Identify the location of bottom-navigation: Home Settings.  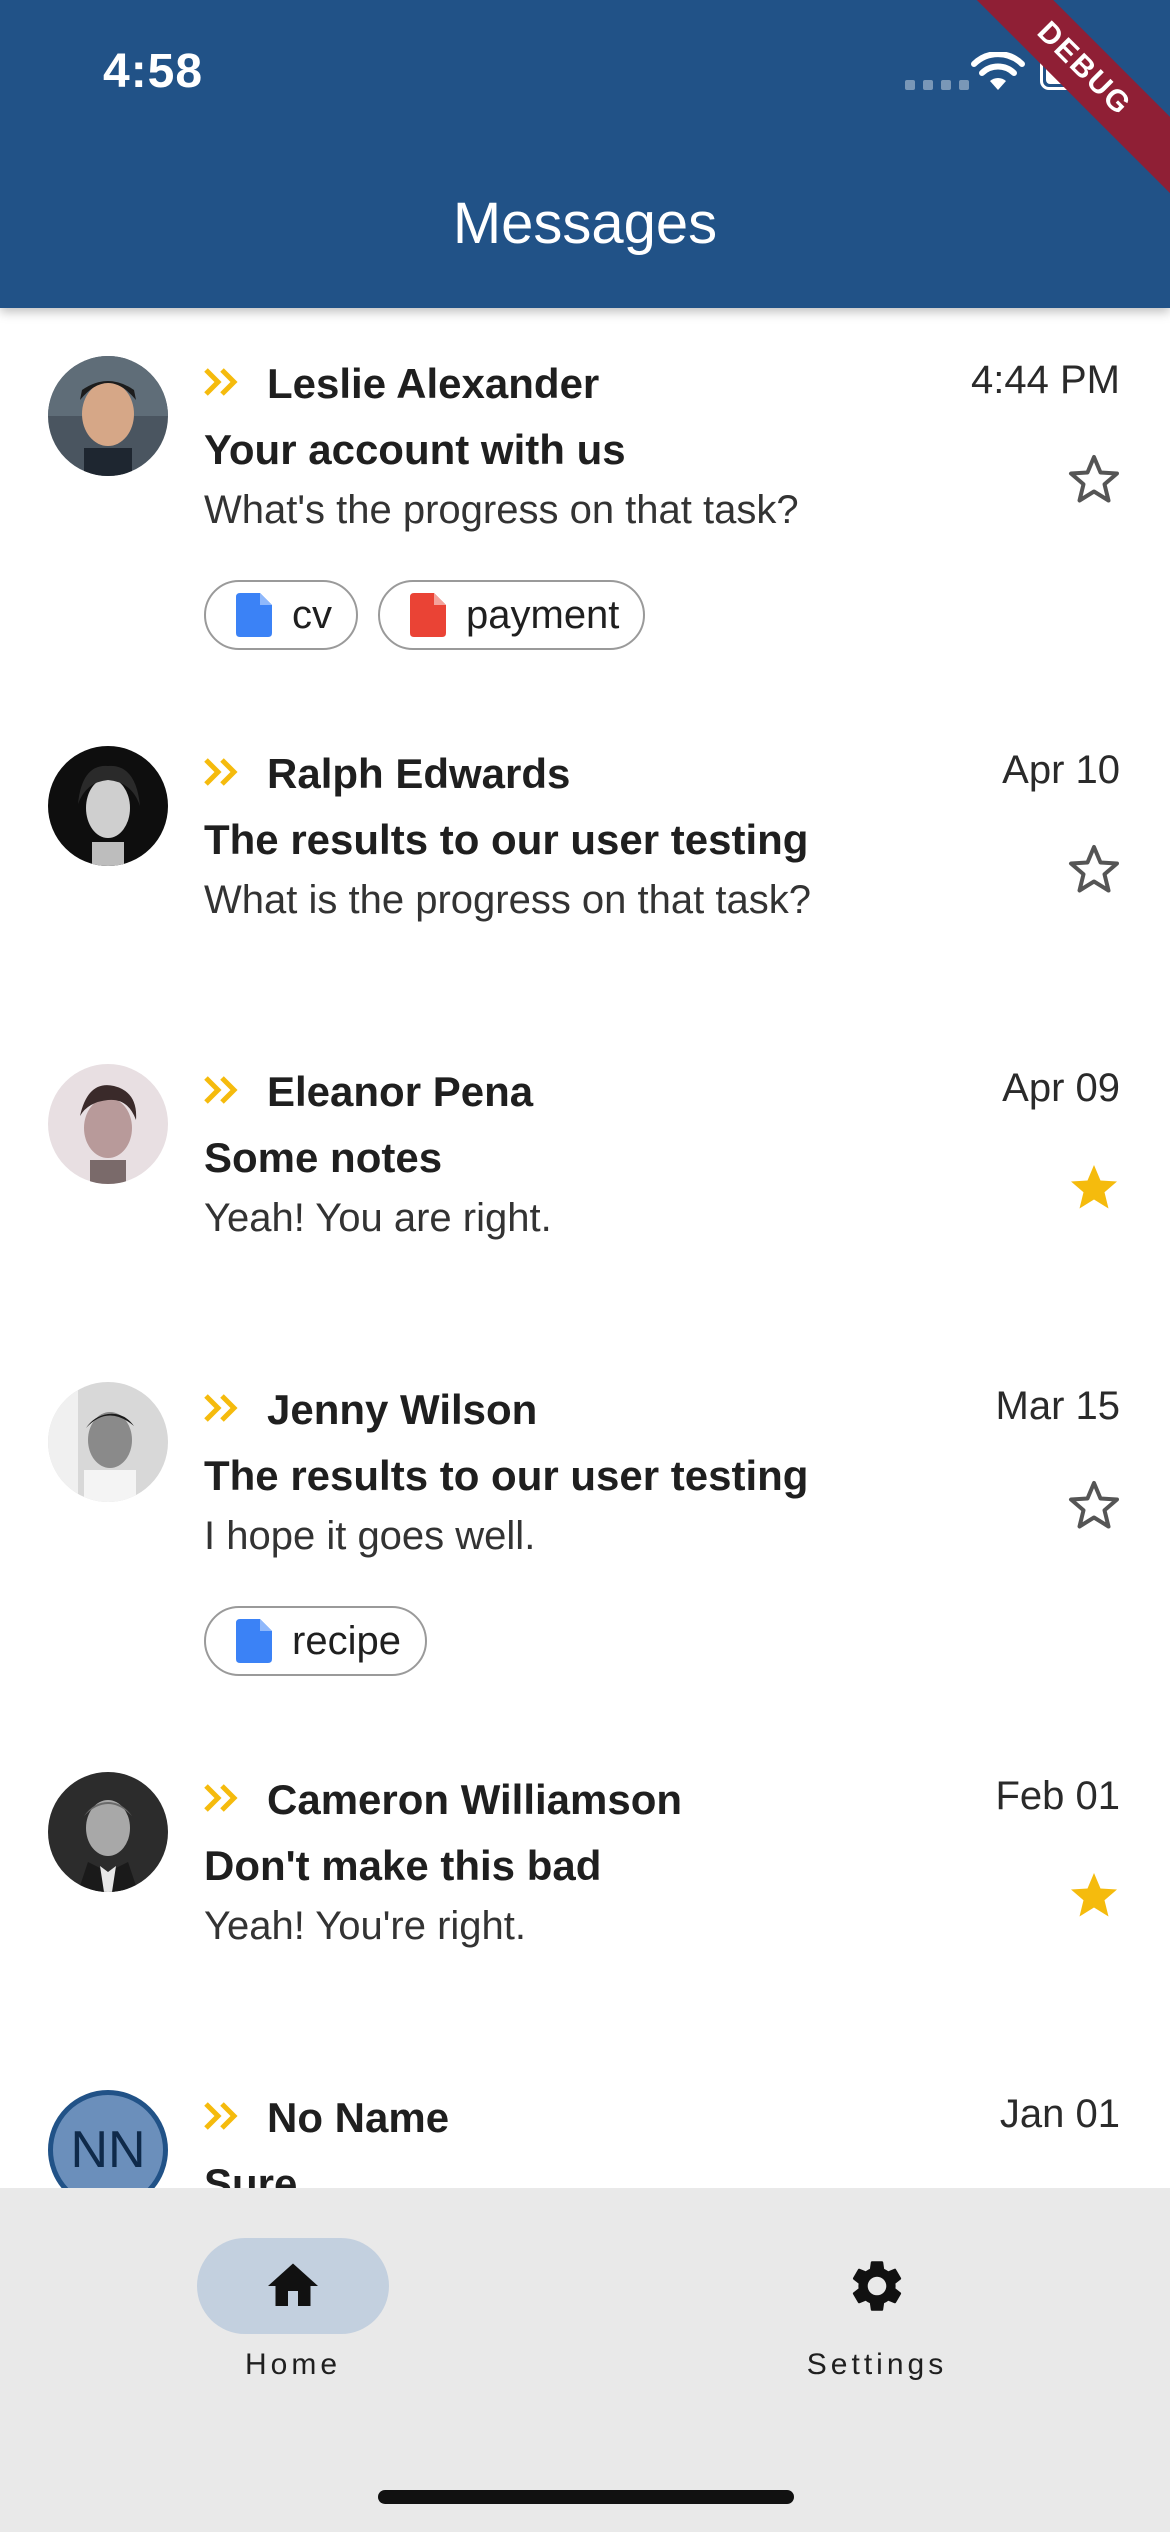
(585, 2360).